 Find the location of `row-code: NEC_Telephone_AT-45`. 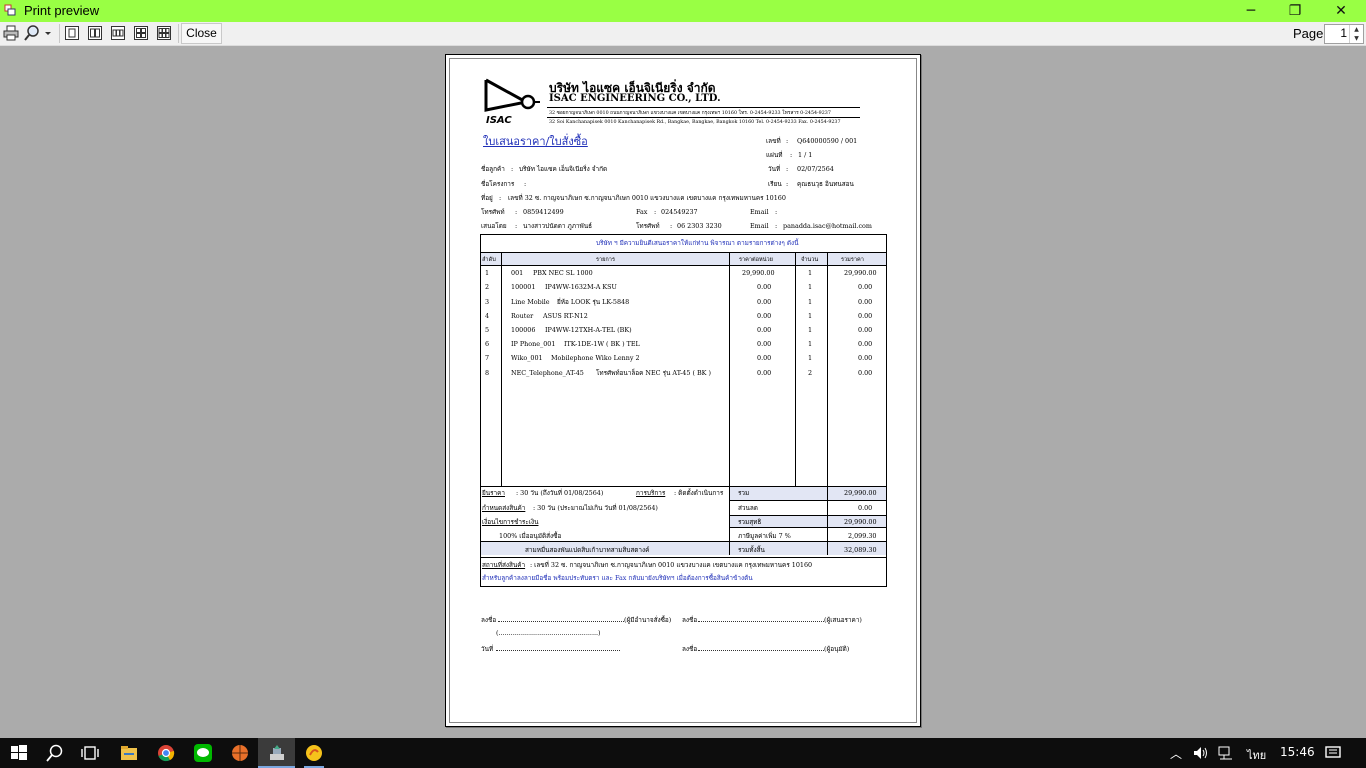

row-code: NEC_Telephone_AT-45 is located at coordinates (547, 373).